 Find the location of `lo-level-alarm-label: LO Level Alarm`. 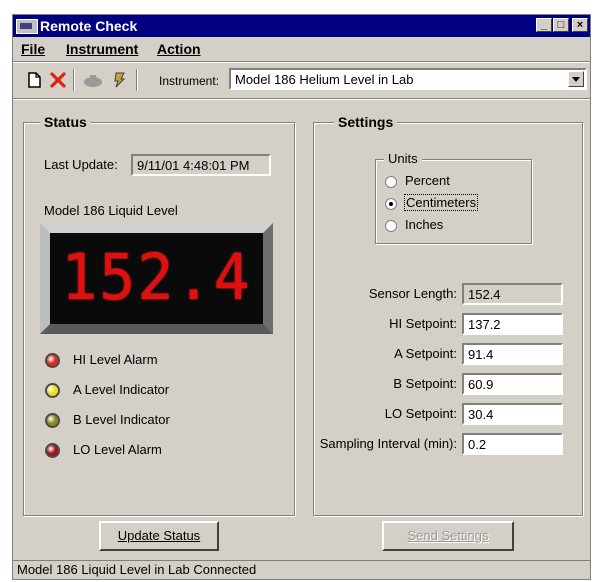

lo-level-alarm-label: LO Level Alarm is located at coordinates (117, 449).